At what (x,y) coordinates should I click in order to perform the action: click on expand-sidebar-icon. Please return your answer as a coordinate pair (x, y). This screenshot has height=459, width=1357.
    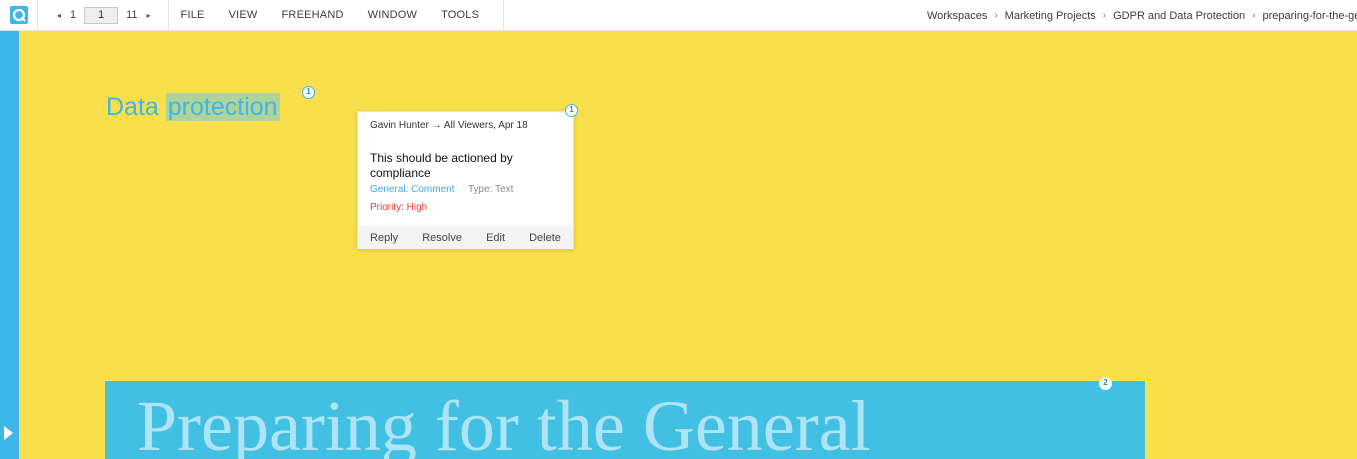
    Looking at the image, I should click on (8, 433).